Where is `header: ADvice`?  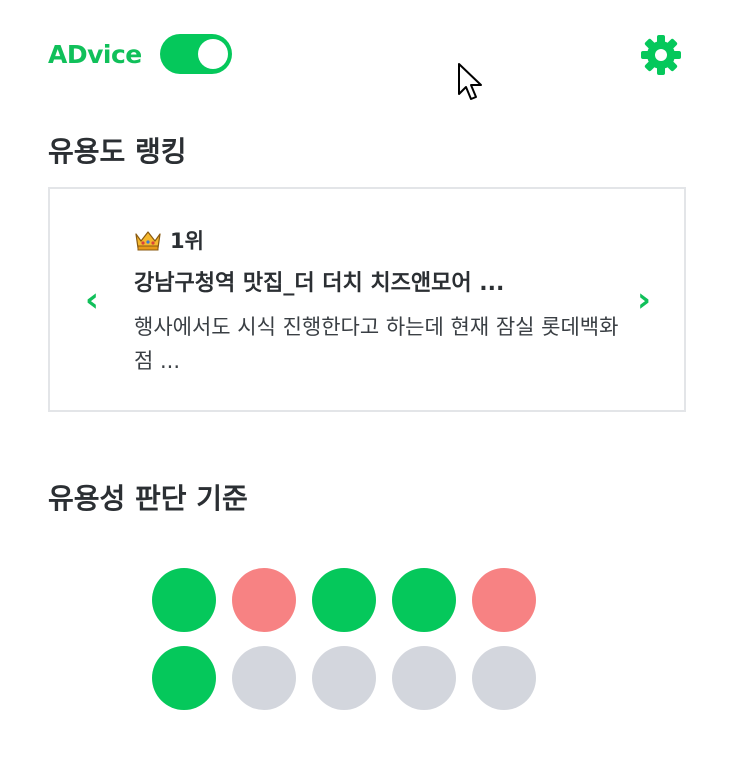 header: ADvice is located at coordinates (368, 56).